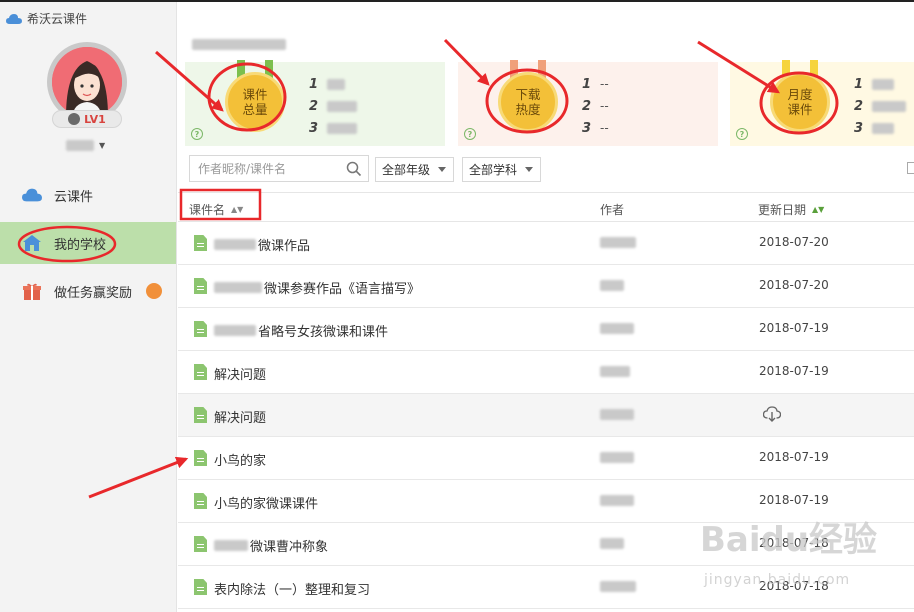 The height and width of the screenshot is (612, 914). I want to click on column-header-date: 更新日期 ▲▼, so click(791, 209).